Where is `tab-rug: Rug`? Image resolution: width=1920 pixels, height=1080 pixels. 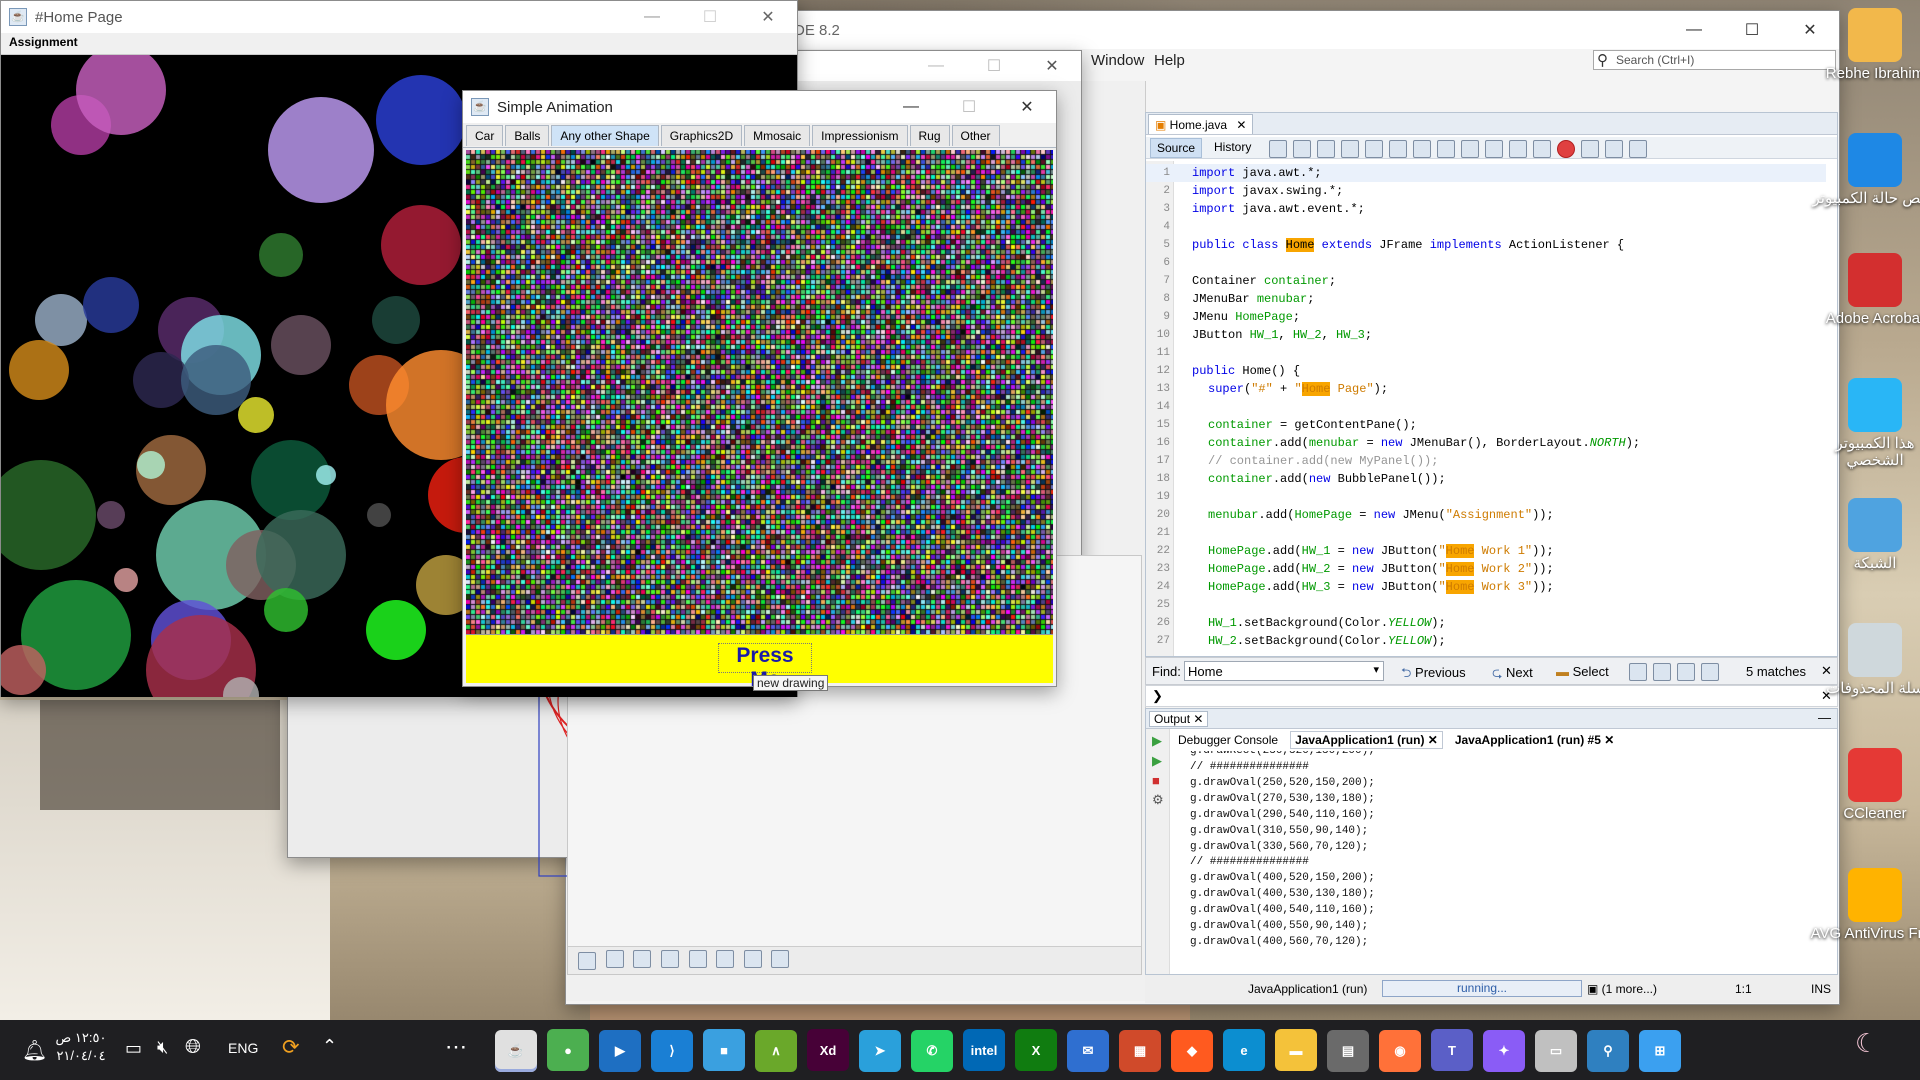 tab-rug: Rug is located at coordinates (929, 135).